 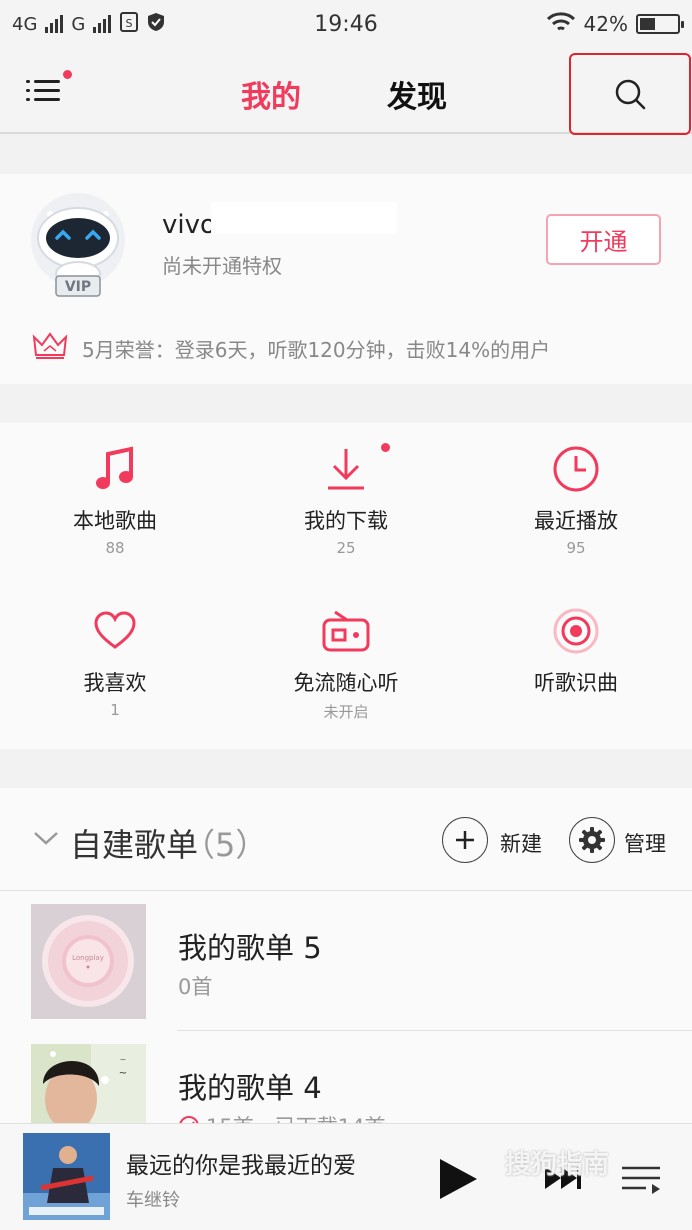 I want to click on svg-text: S, so click(x=129, y=23).